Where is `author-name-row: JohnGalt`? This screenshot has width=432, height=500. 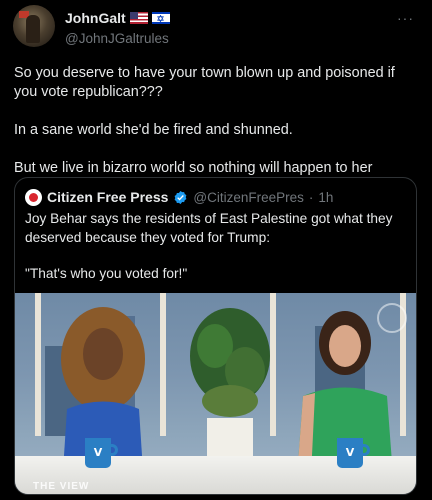 author-name-row: JohnGalt is located at coordinates (117, 18).